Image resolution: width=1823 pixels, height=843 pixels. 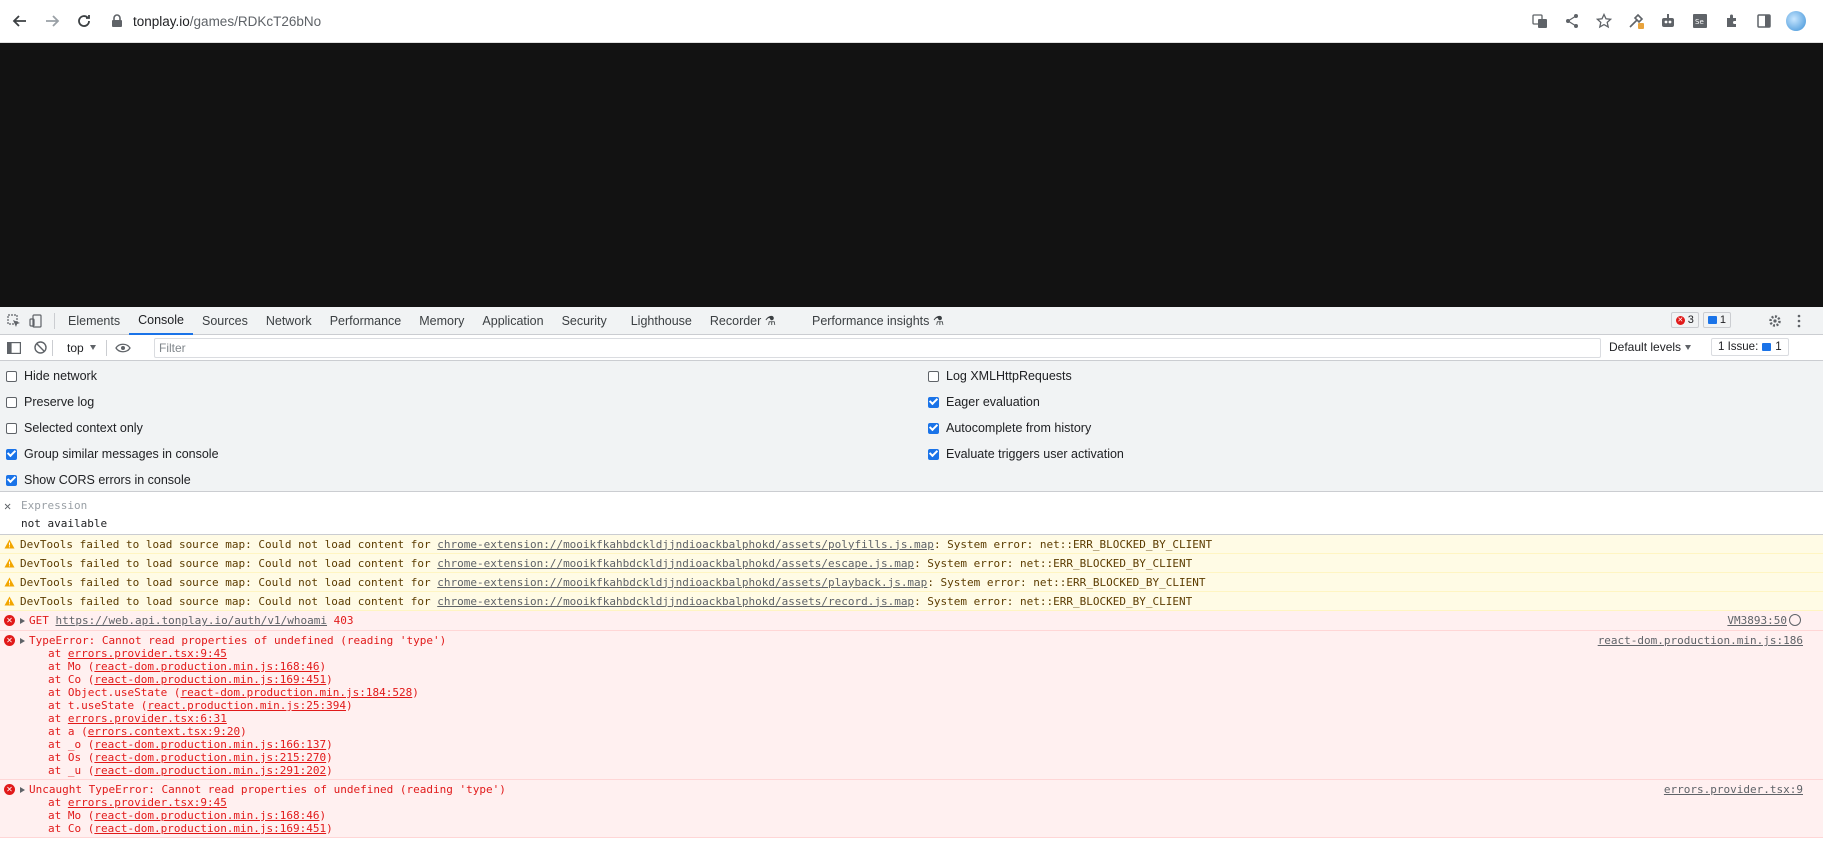 What do you see at coordinates (584, 321) in the screenshot?
I see `tab-security: Security` at bounding box center [584, 321].